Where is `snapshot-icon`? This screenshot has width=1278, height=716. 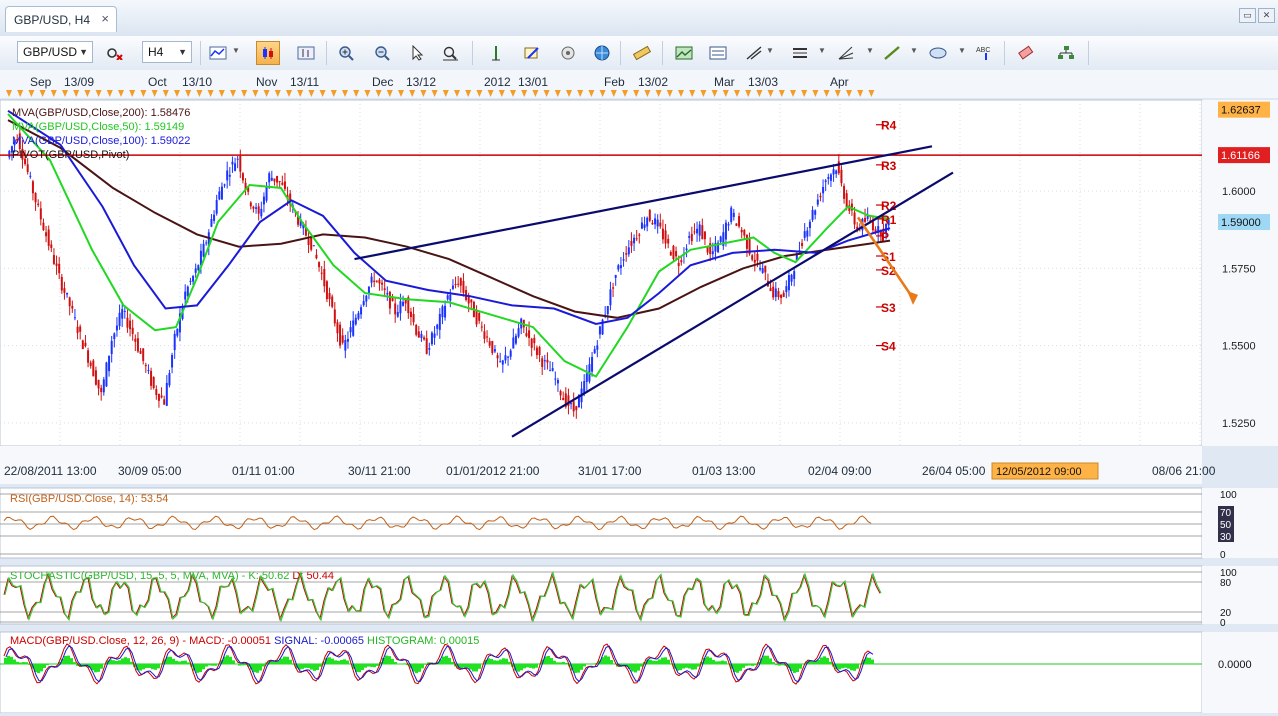
snapshot-icon is located at coordinates (684, 53).